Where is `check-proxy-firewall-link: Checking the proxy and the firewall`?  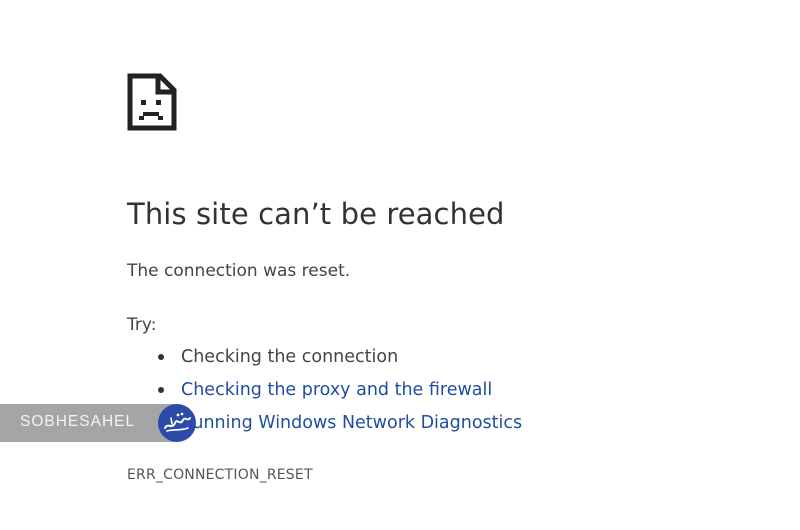
check-proxy-firewall-link: Checking the proxy and the firewall is located at coordinates (336, 390).